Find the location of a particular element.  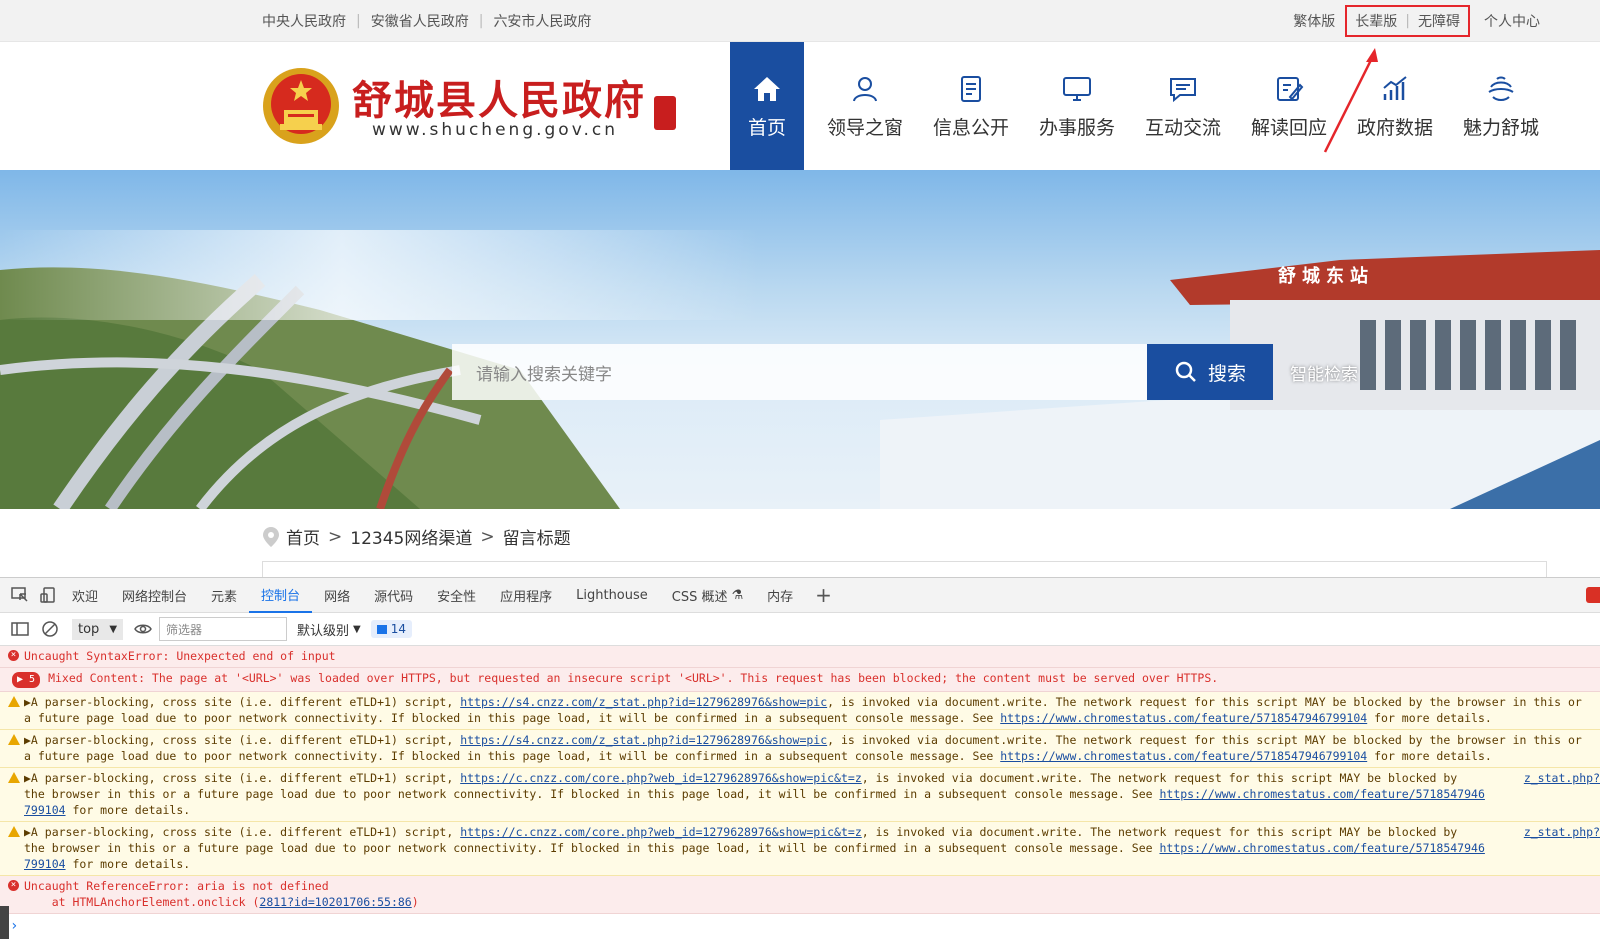

breadcrumb-home: 首页 is located at coordinates (303, 536).